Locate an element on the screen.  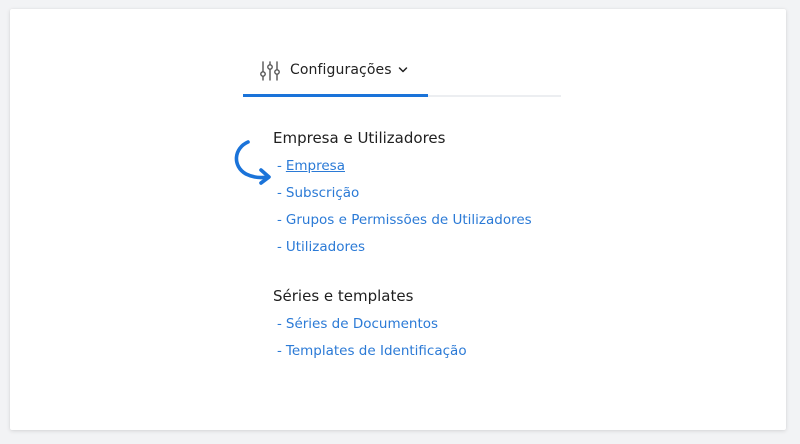
list-item: - Séries de Documentos is located at coordinates (475, 324).